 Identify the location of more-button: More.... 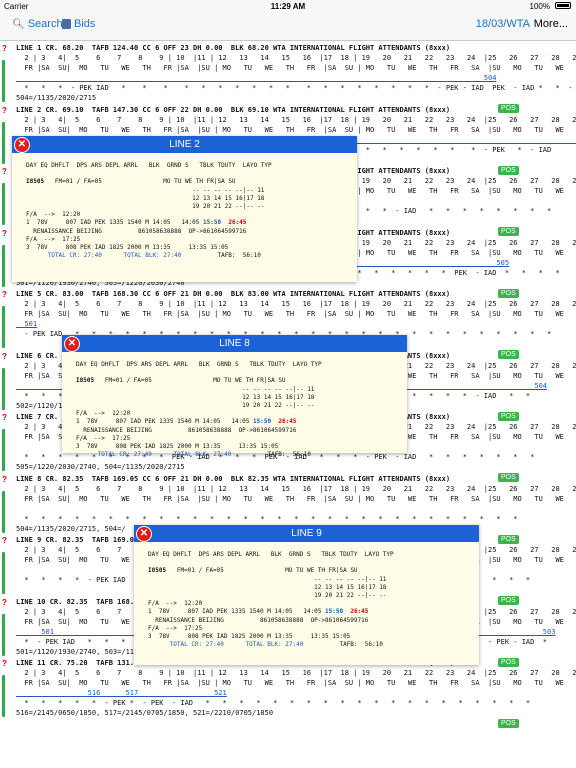
(551, 24).